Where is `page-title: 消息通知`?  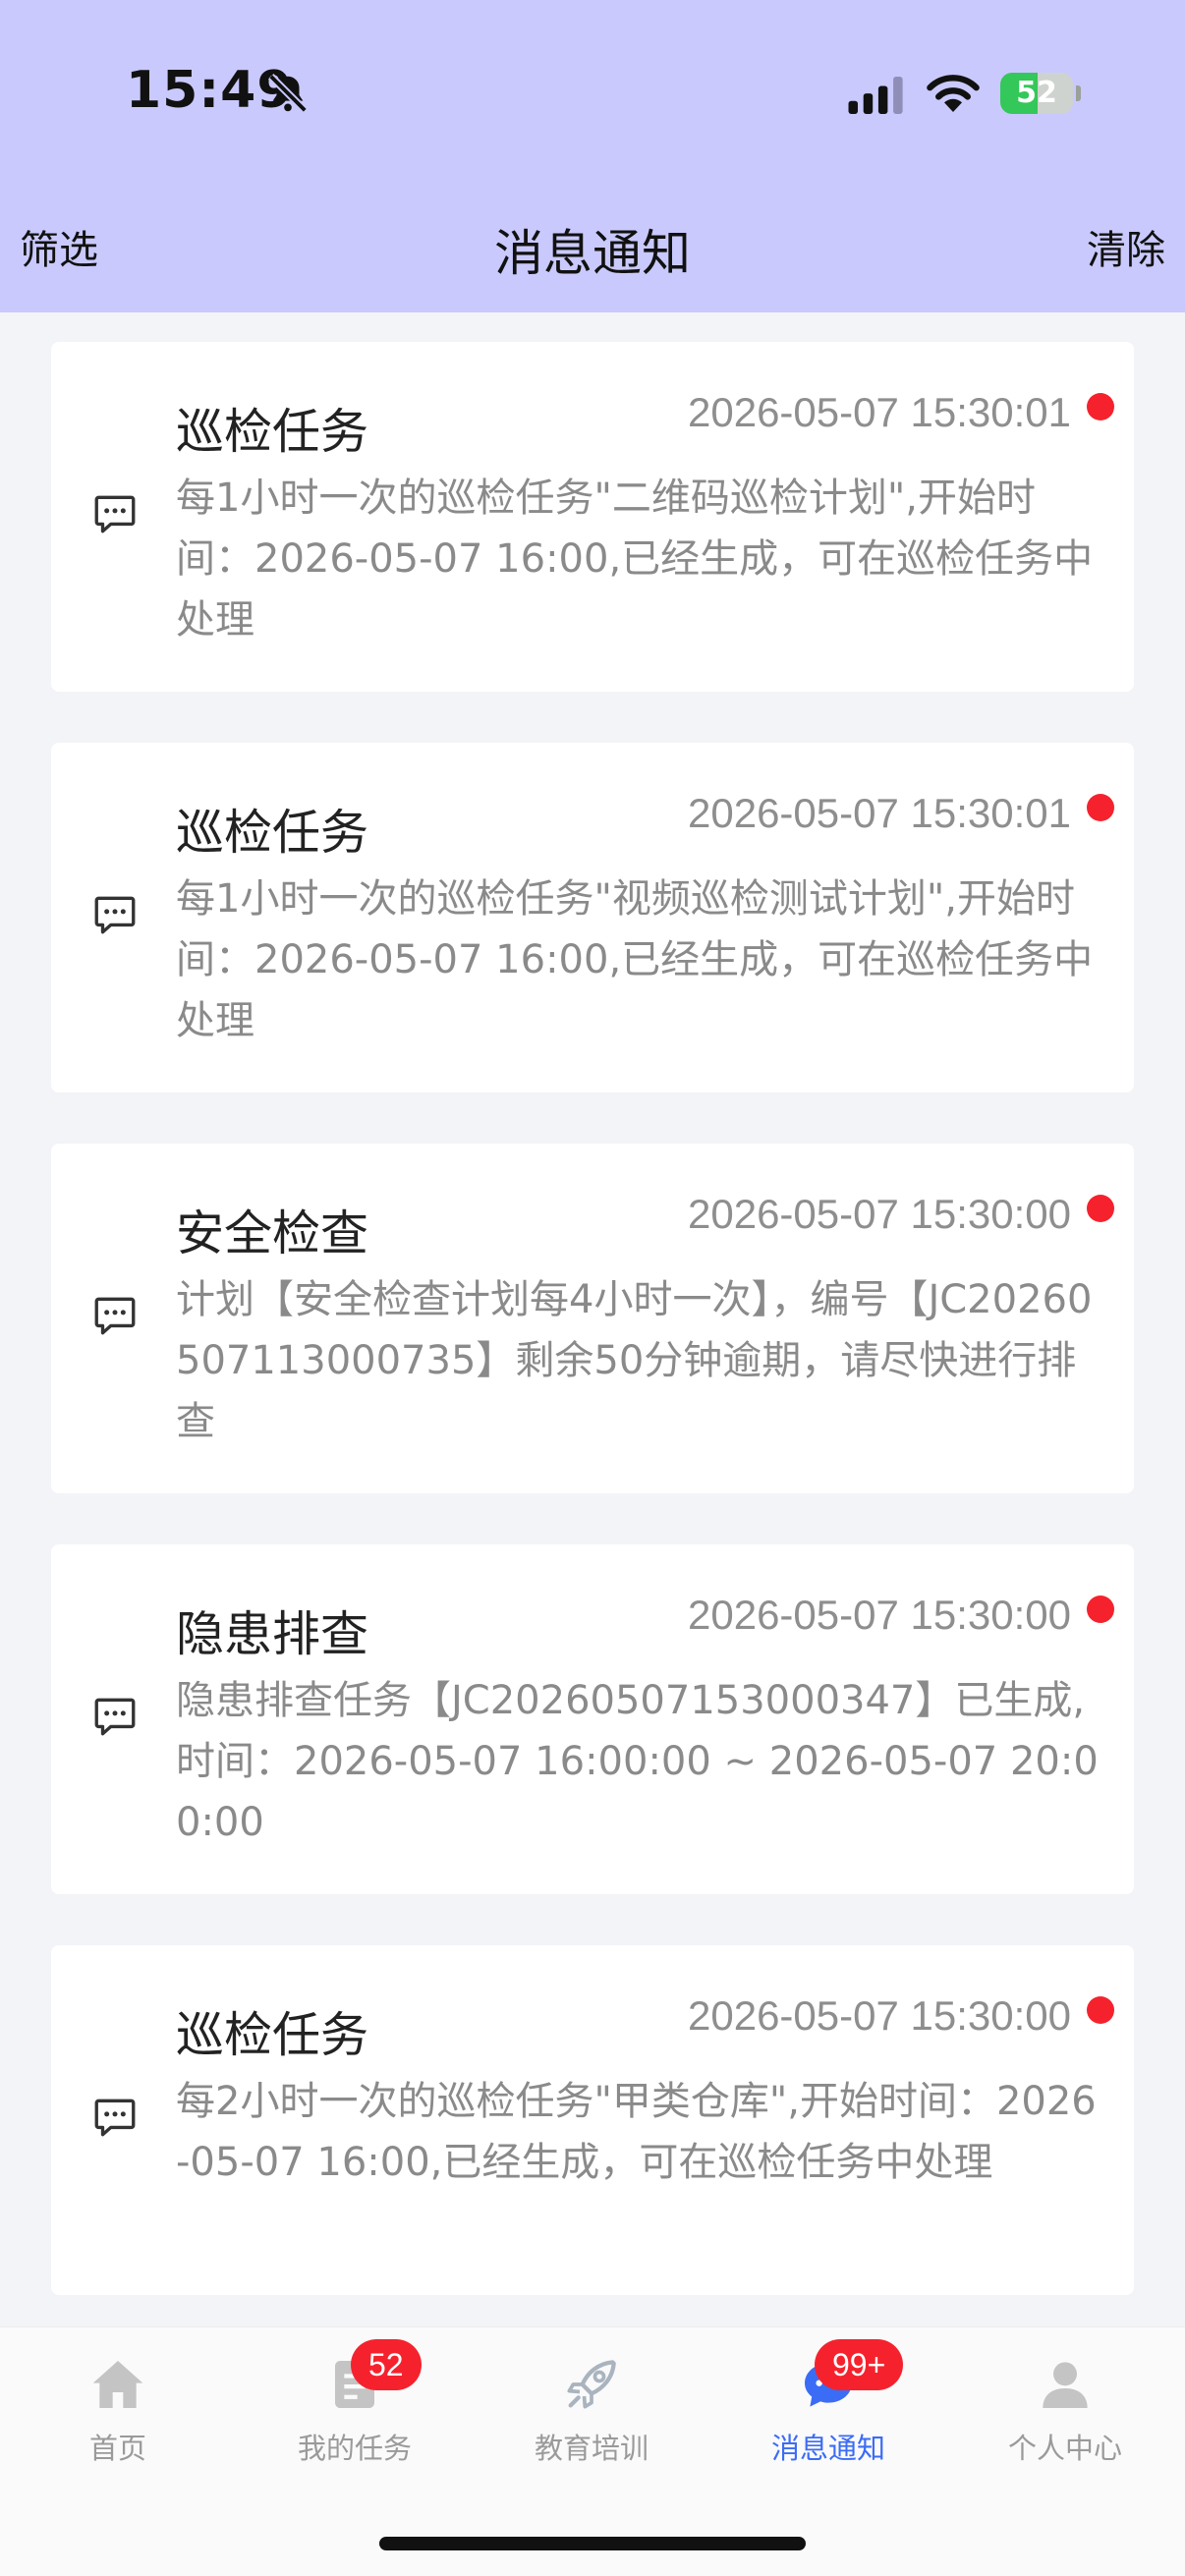 page-title: 消息通知 is located at coordinates (592, 253).